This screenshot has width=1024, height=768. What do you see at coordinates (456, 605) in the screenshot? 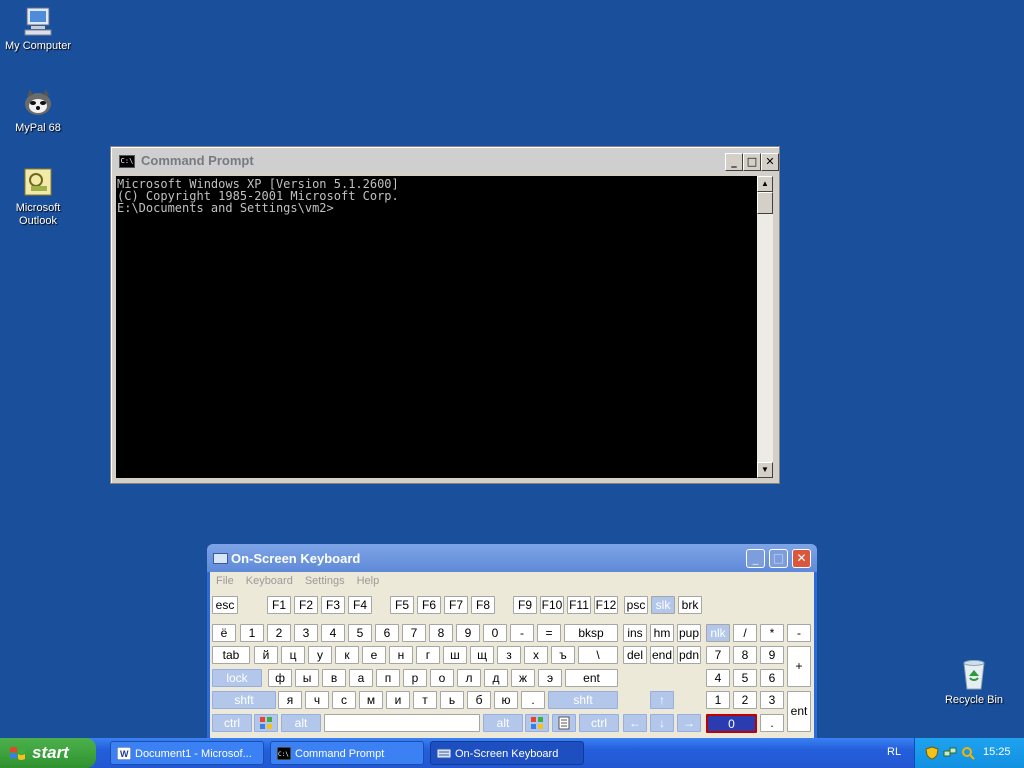
I see `key-f7: F7` at bounding box center [456, 605].